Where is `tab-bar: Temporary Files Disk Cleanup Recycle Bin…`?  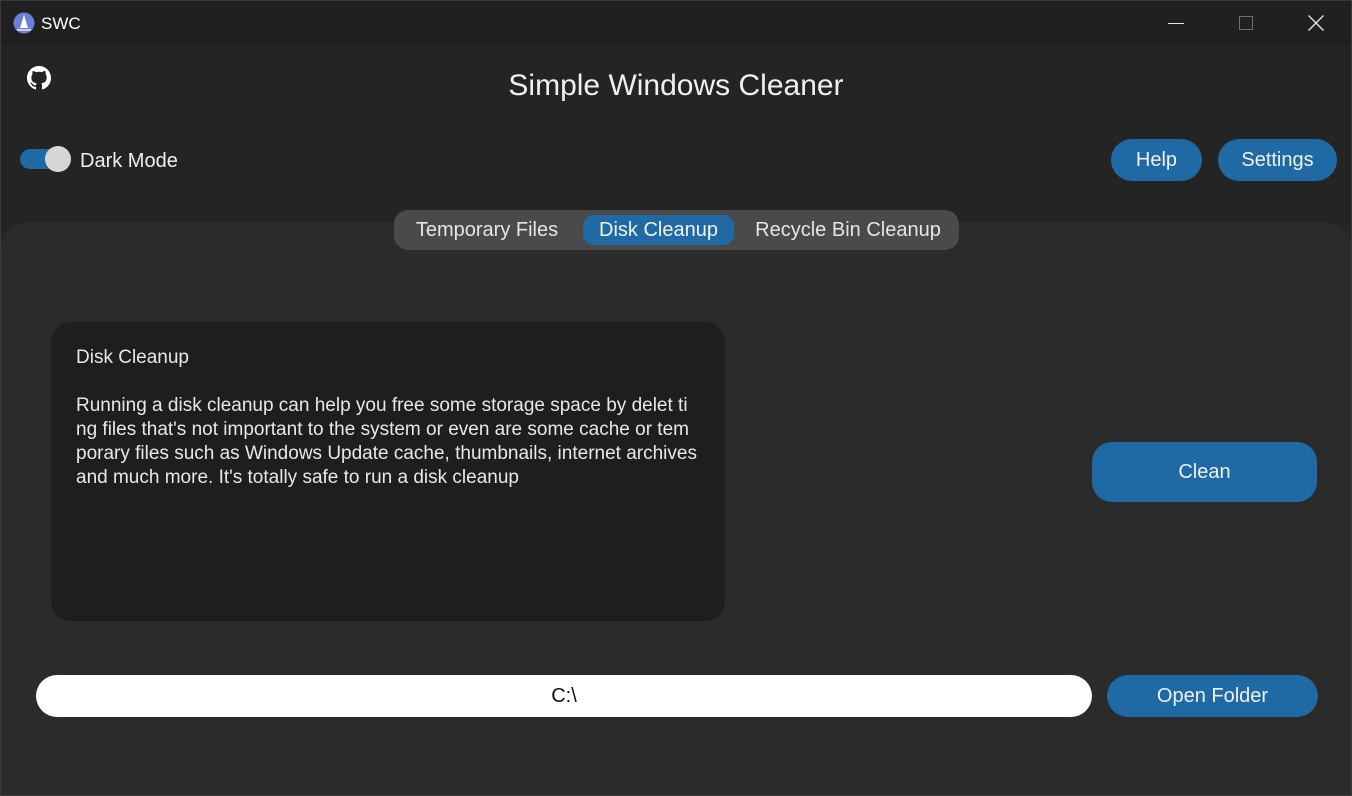 tab-bar: Temporary Files Disk Cleanup Recycle Bin… is located at coordinates (676, 230).